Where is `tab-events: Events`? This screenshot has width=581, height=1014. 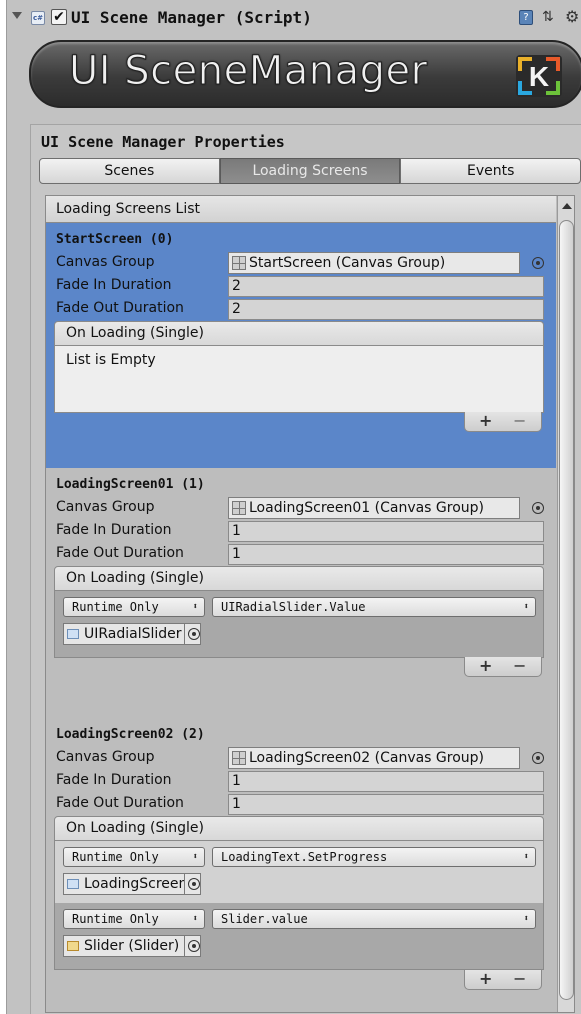
tab-events: Events is located at coordinates (490, 171).